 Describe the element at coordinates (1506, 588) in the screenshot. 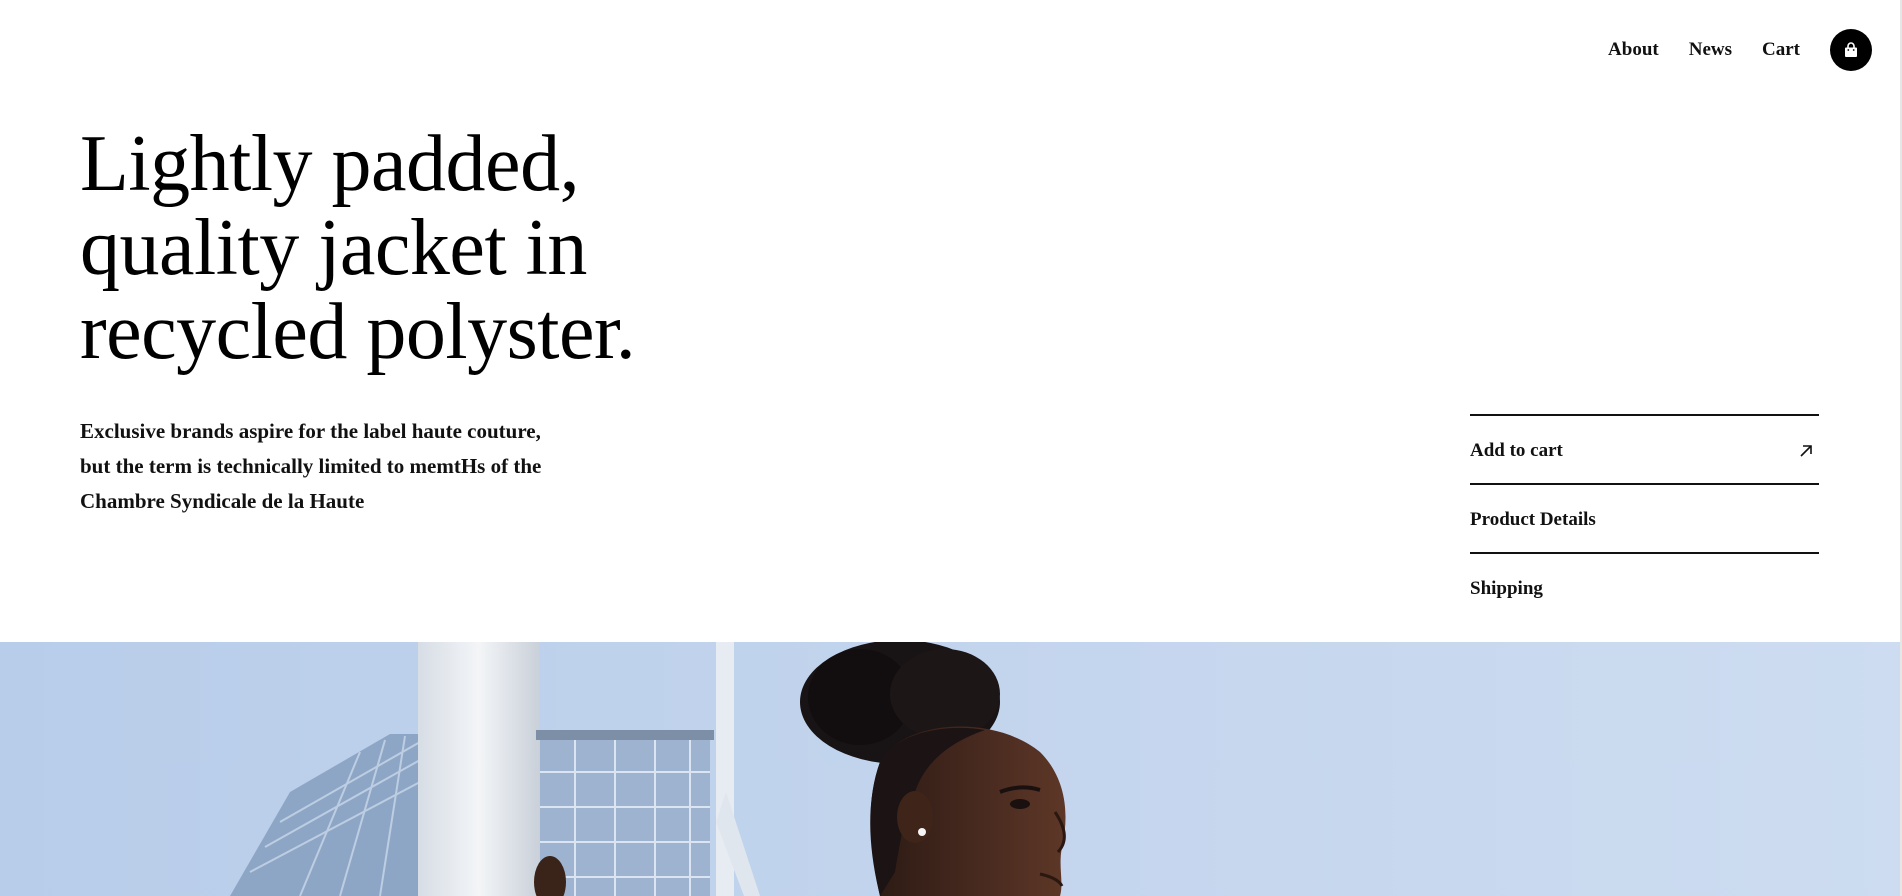

I see `shipping-label: Shipping` at that location.